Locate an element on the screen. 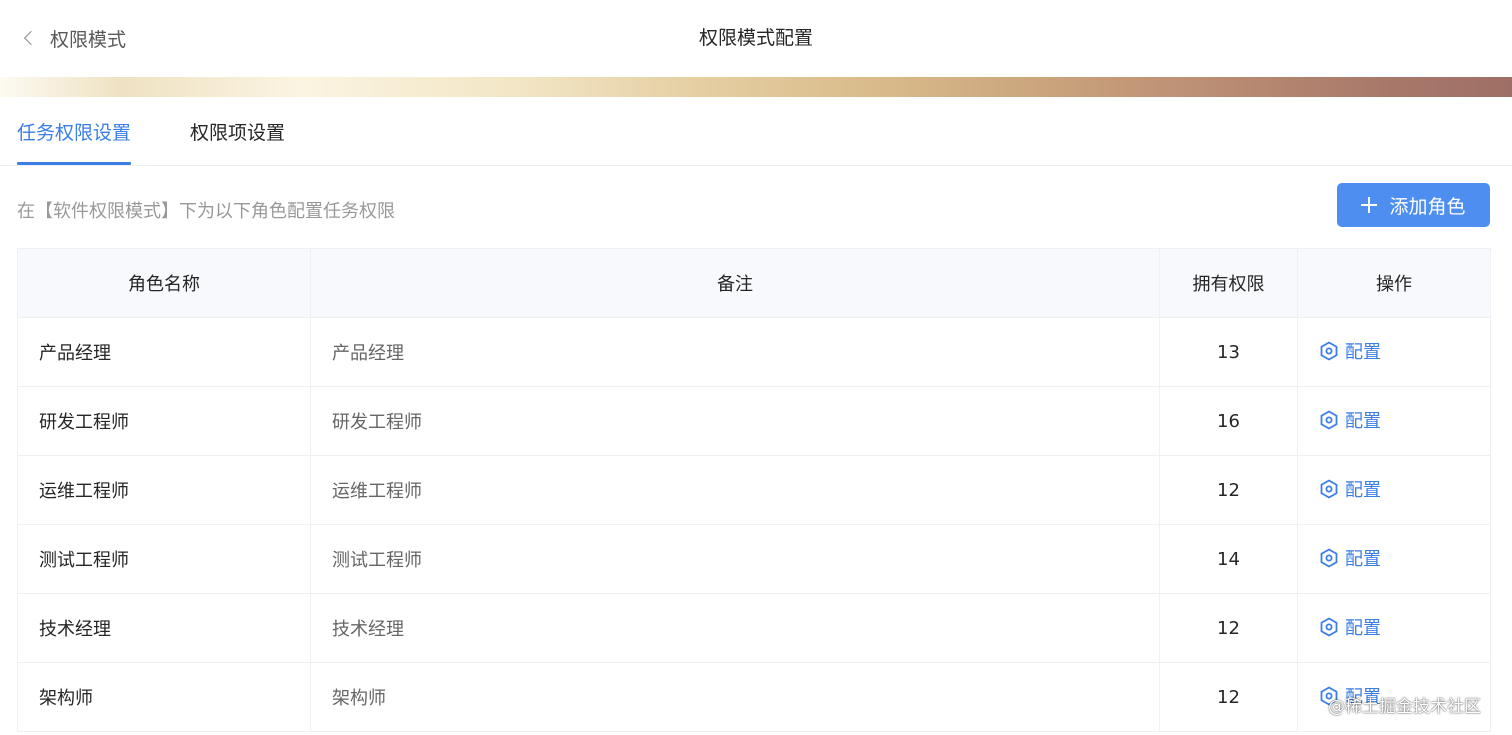 This screenshot has width=1512, height=735. role-note-cell: 架构师 is located at coordinates (735, 697).